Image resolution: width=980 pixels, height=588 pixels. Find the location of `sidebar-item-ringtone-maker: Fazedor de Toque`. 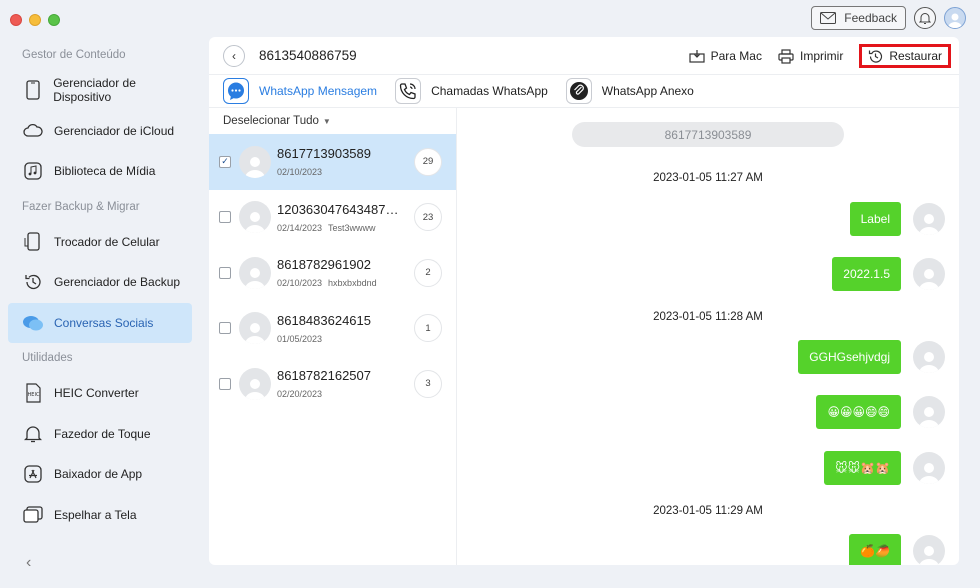

sidebar-item-ringtone-maker: Fazedor de Toque is located at coordinates (100, 434).